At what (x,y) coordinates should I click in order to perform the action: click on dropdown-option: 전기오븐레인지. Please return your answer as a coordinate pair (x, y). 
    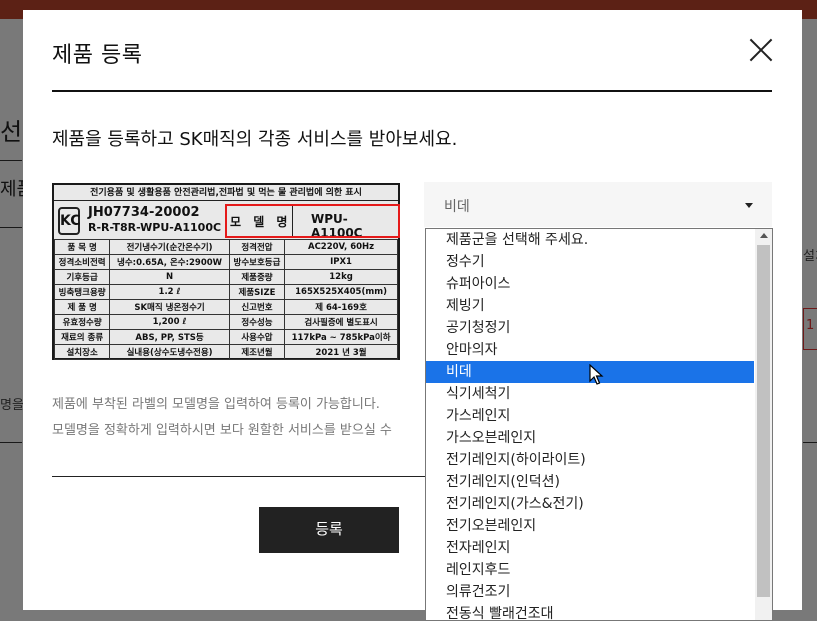
    Looking at the image, I should click on (590, 526).